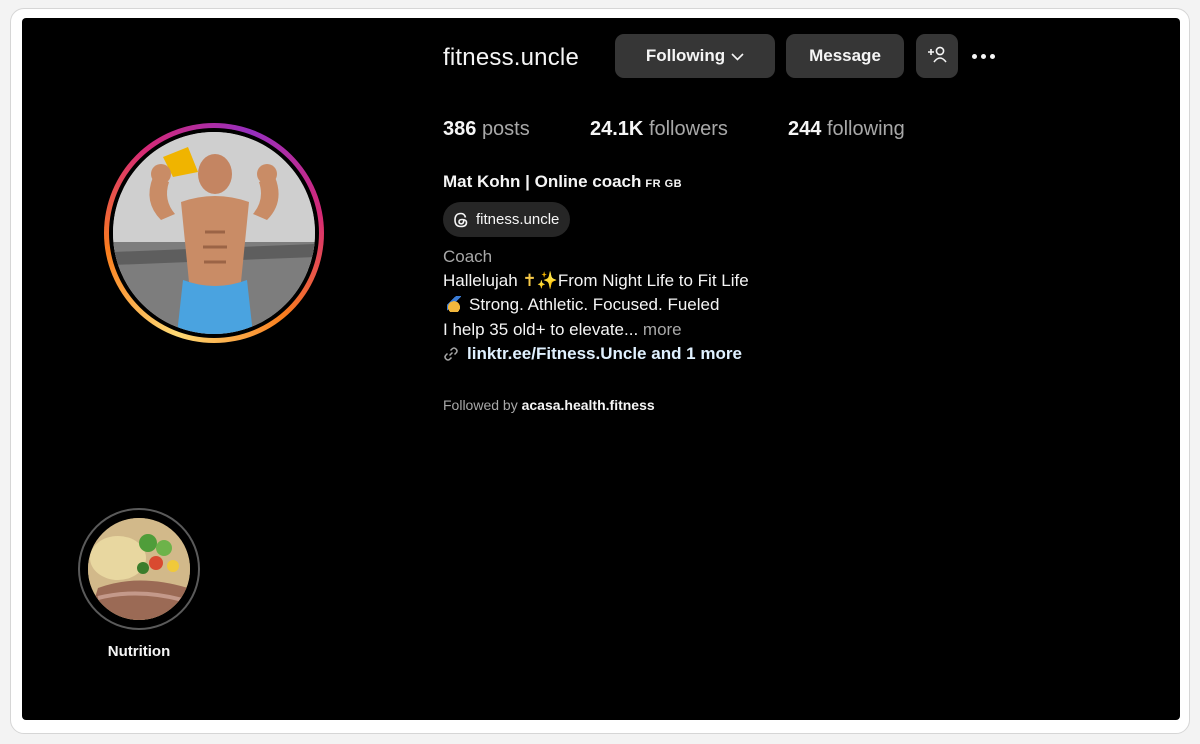 The height and width of the screenshot is (744, 1200). What do you see at coordinates (511, 57) in the screenshot?
I see `profile-username: fitness.uncle` at bounding box center [511, 57].